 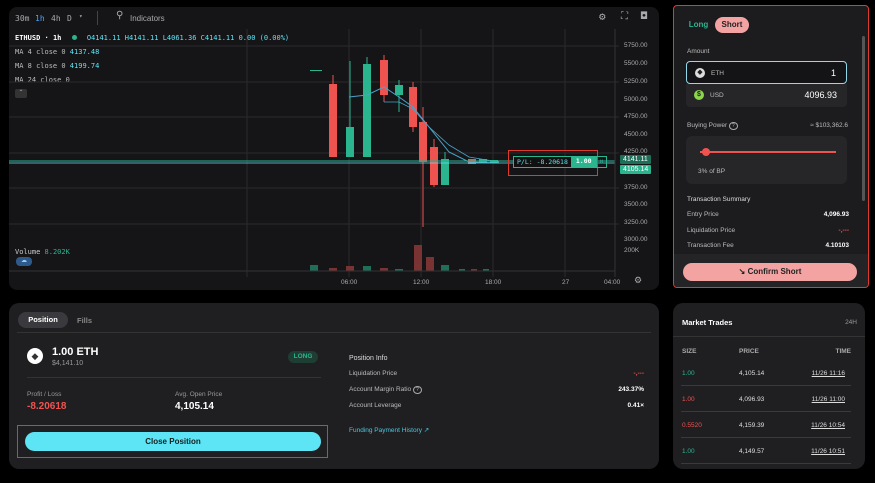 What do you see at coordinates (638, 280) in the screenshot?
I see `chart-settings-icon: ⚙` at bounding box center [638, 280].